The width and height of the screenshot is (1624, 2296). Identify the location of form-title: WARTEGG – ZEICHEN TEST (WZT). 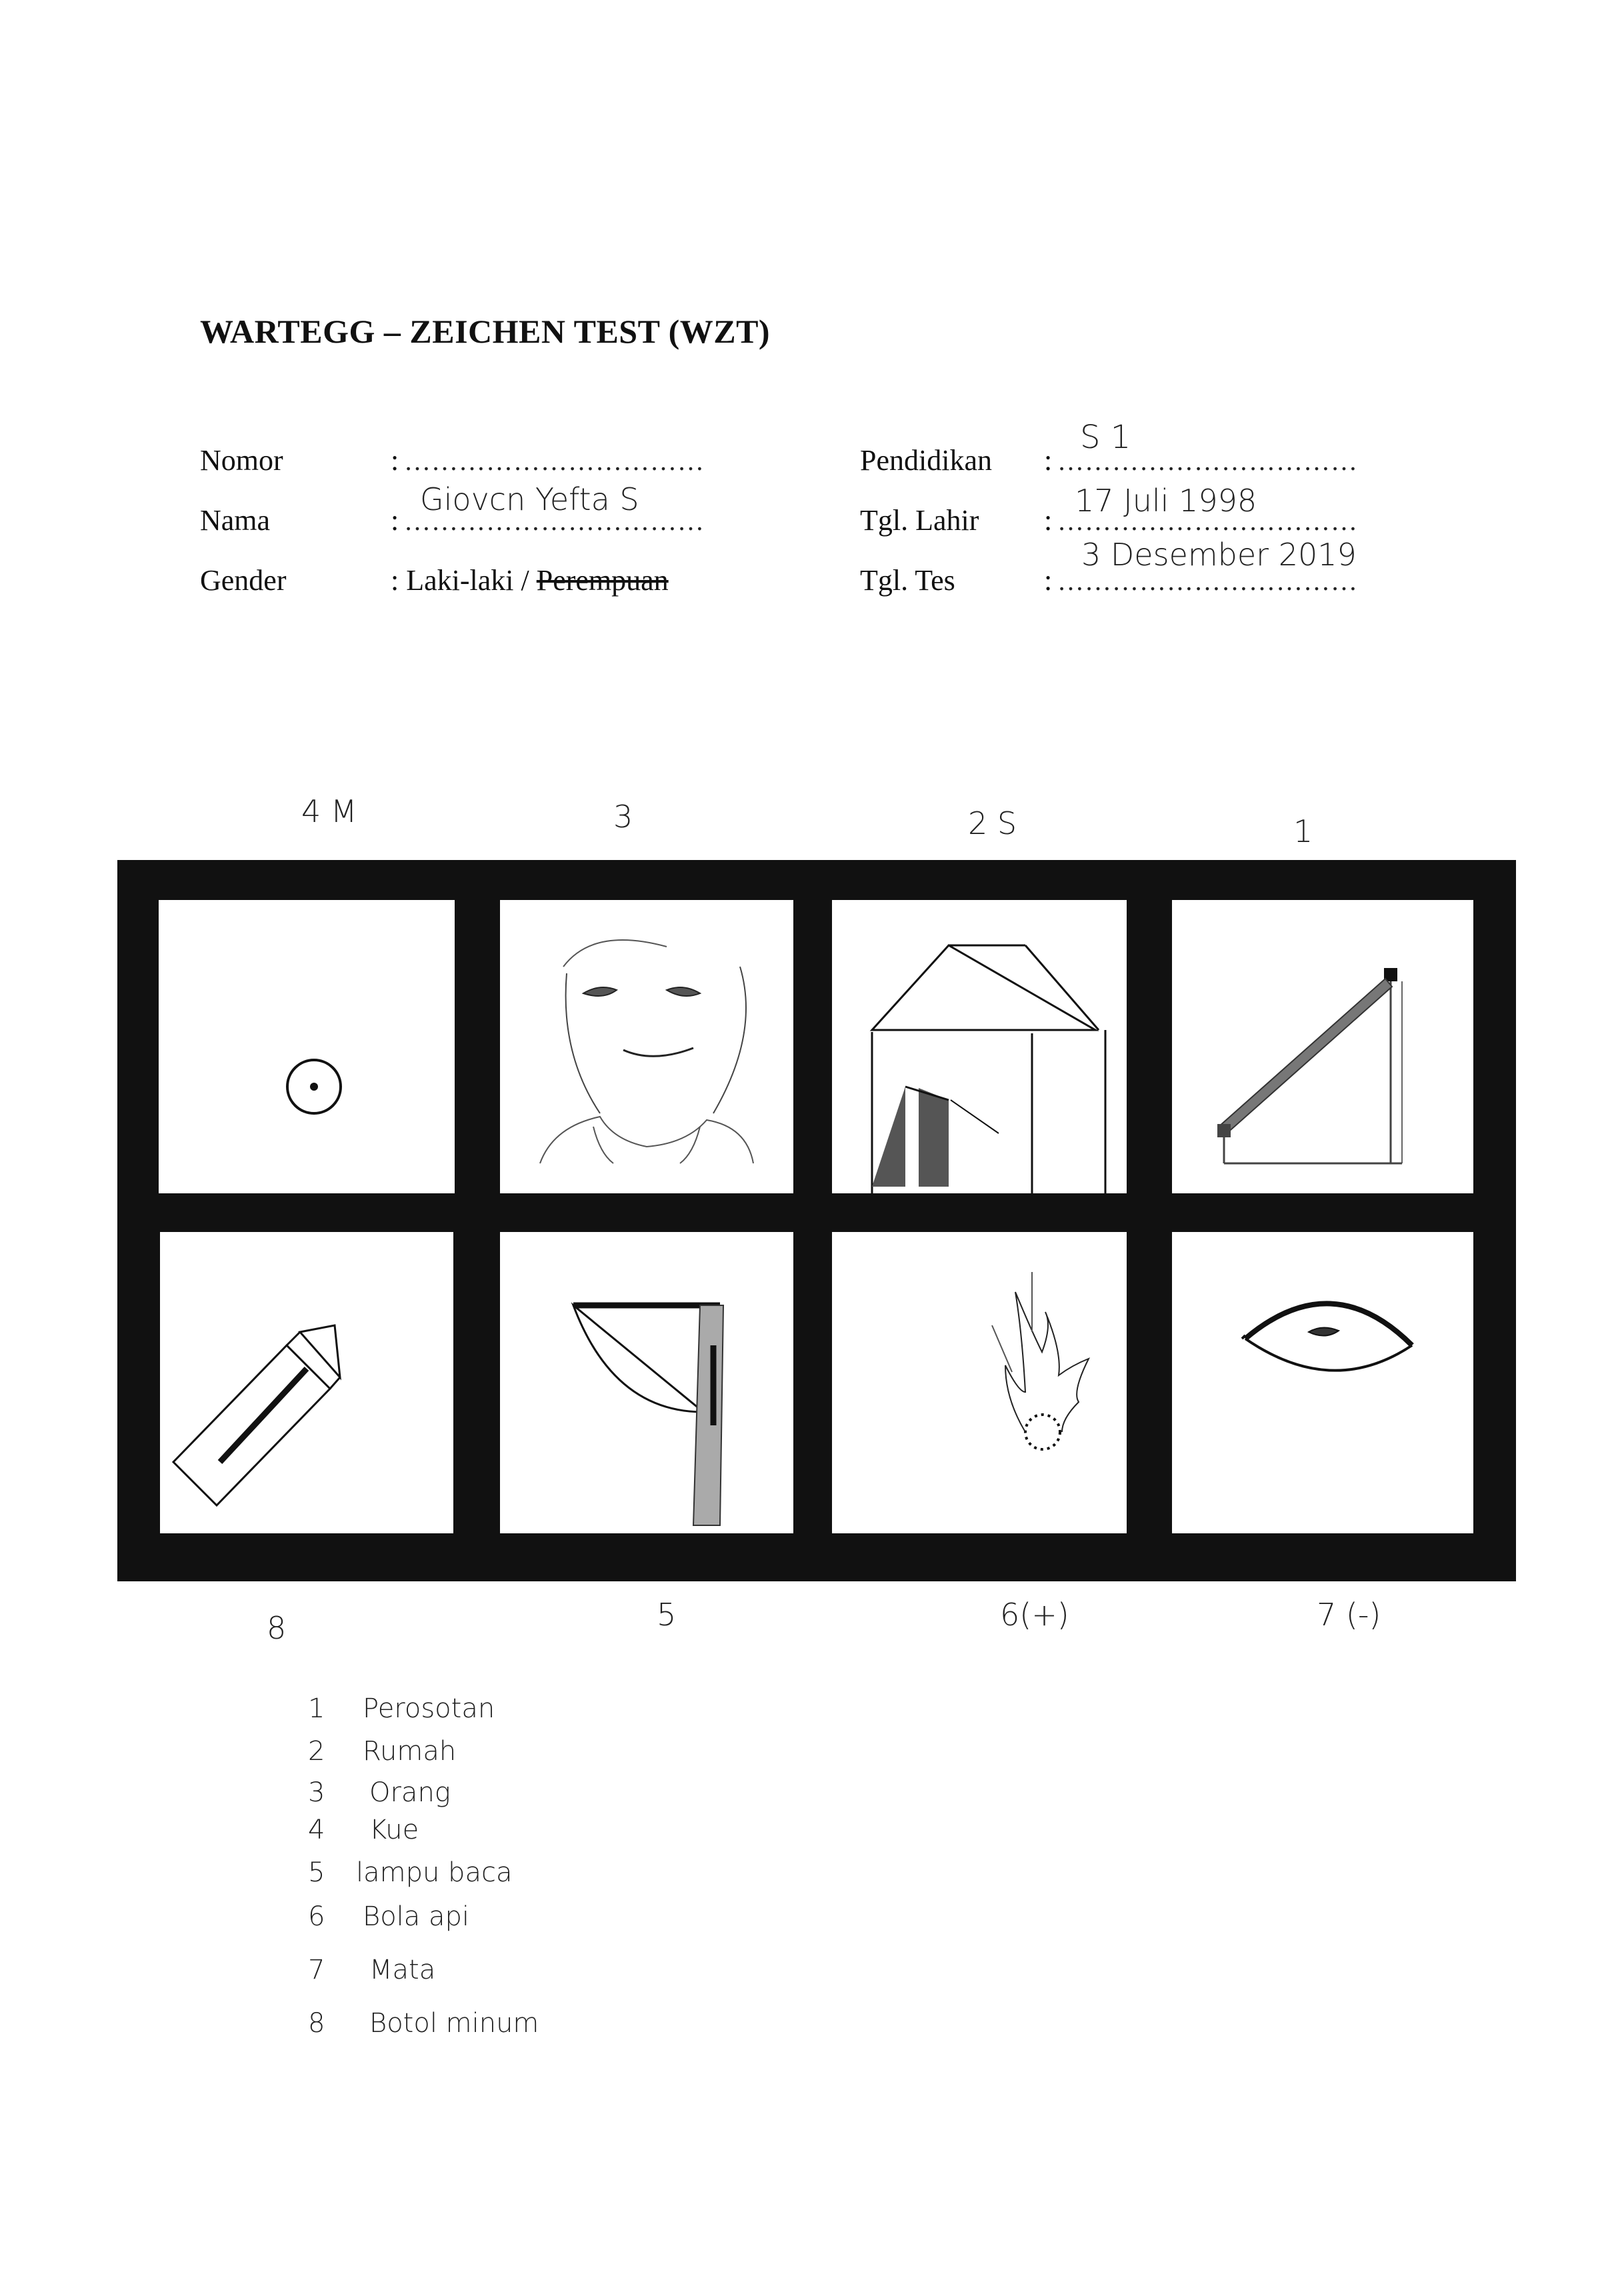
(485, 331).